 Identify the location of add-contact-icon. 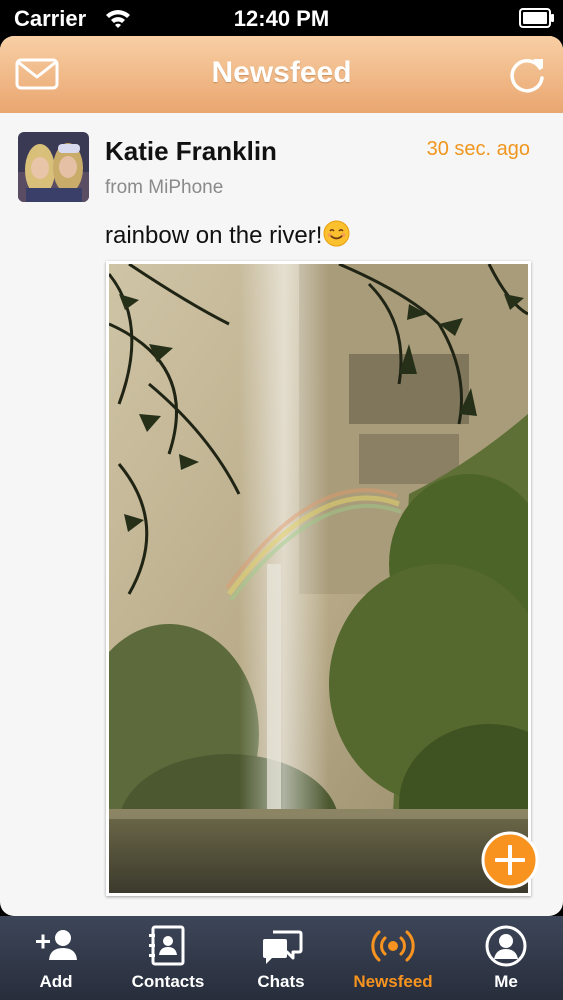
(56, 945).